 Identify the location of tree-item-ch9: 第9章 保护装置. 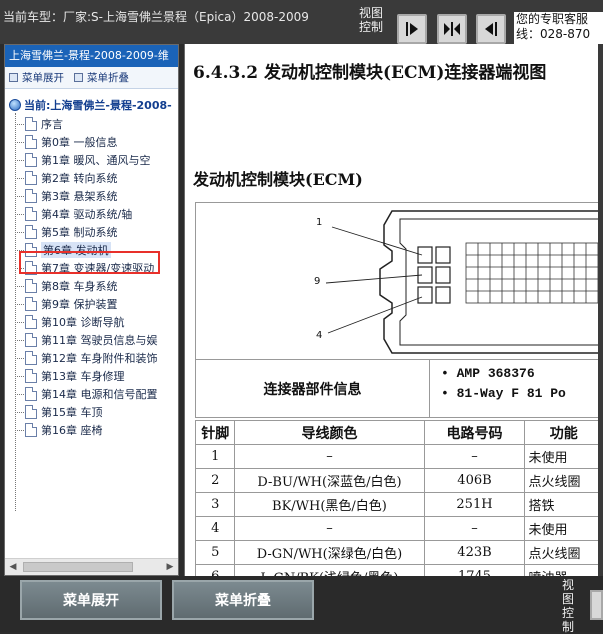
(66, 304).